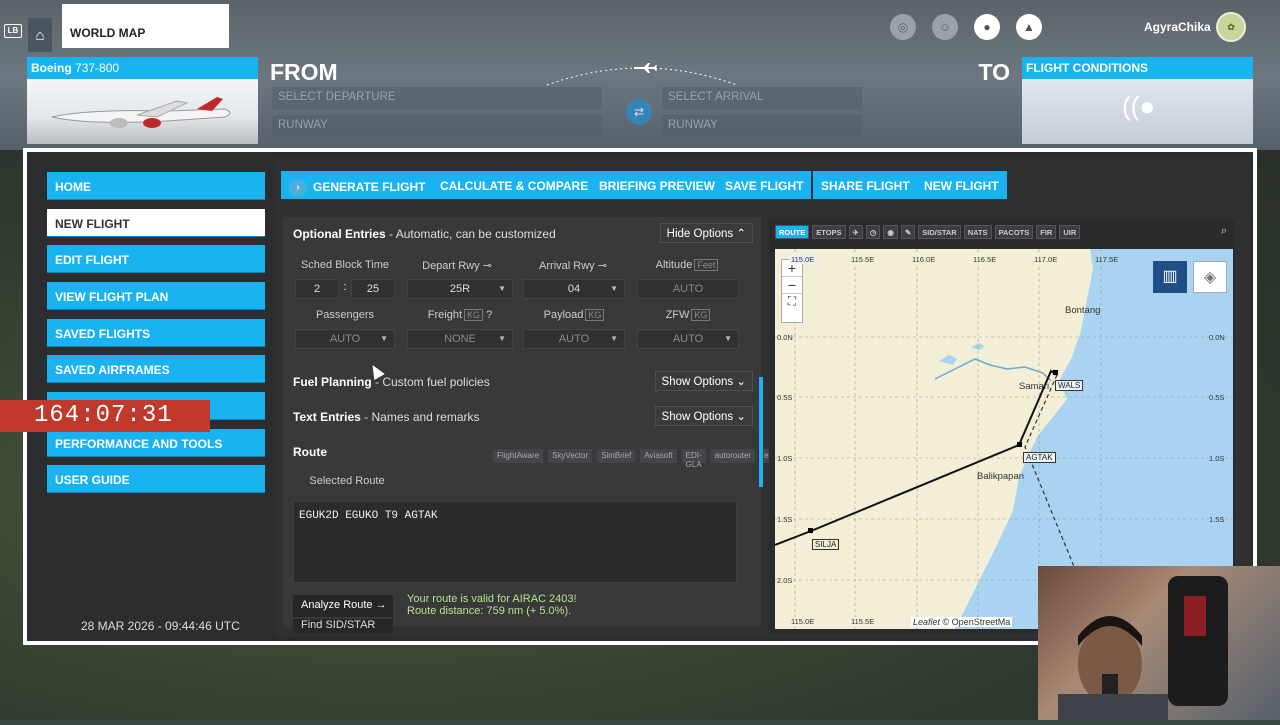  What do you see at coordinates (13, 31) in the screenshot?
I see `lb-badge: LB` at bounding box center [13, 31].